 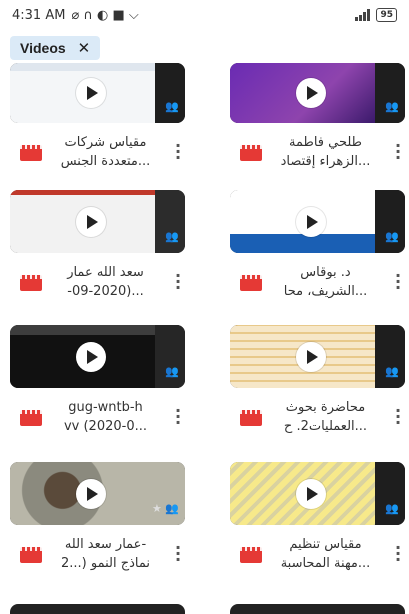 I want to click on video-title: عمار سعد الله- نماذج النمو (...2, so click(x=105, y=554).